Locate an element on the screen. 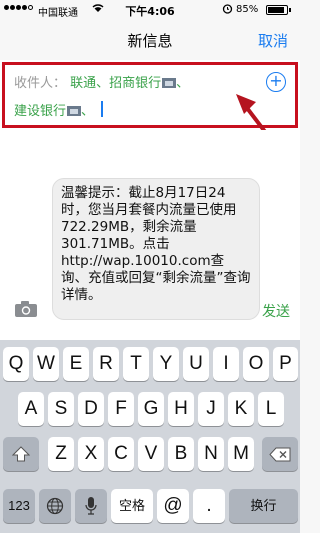 The image size is (320, 533). microphone-key is located at coordinates (91, 506).